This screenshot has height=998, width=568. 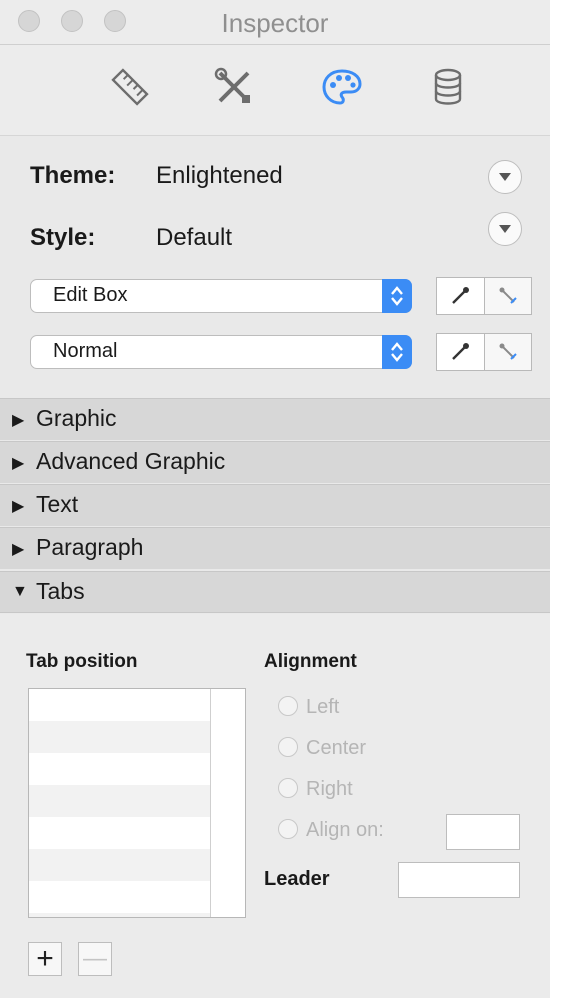 What do you see at coordinates (76, 418) in the screenshot?
I see `section-label: Graphic` at bounding box center [76, 418].